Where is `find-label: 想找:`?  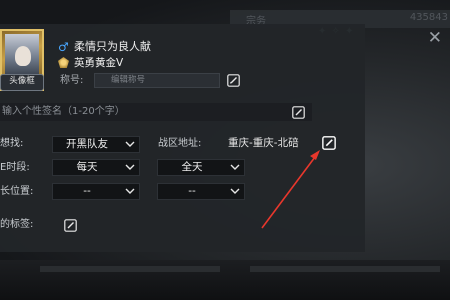 find-label: 想找: is located at coordinates (12, 143).